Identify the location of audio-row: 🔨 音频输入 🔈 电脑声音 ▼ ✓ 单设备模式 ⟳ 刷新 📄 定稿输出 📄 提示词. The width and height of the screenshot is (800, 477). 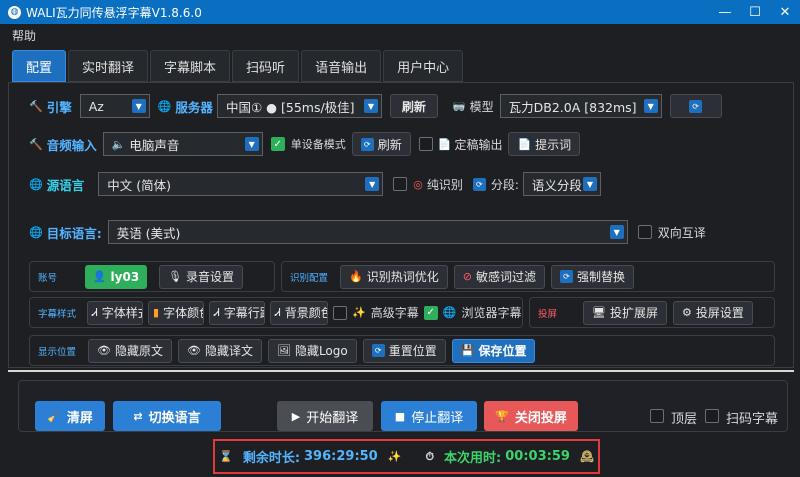
(305, 144).